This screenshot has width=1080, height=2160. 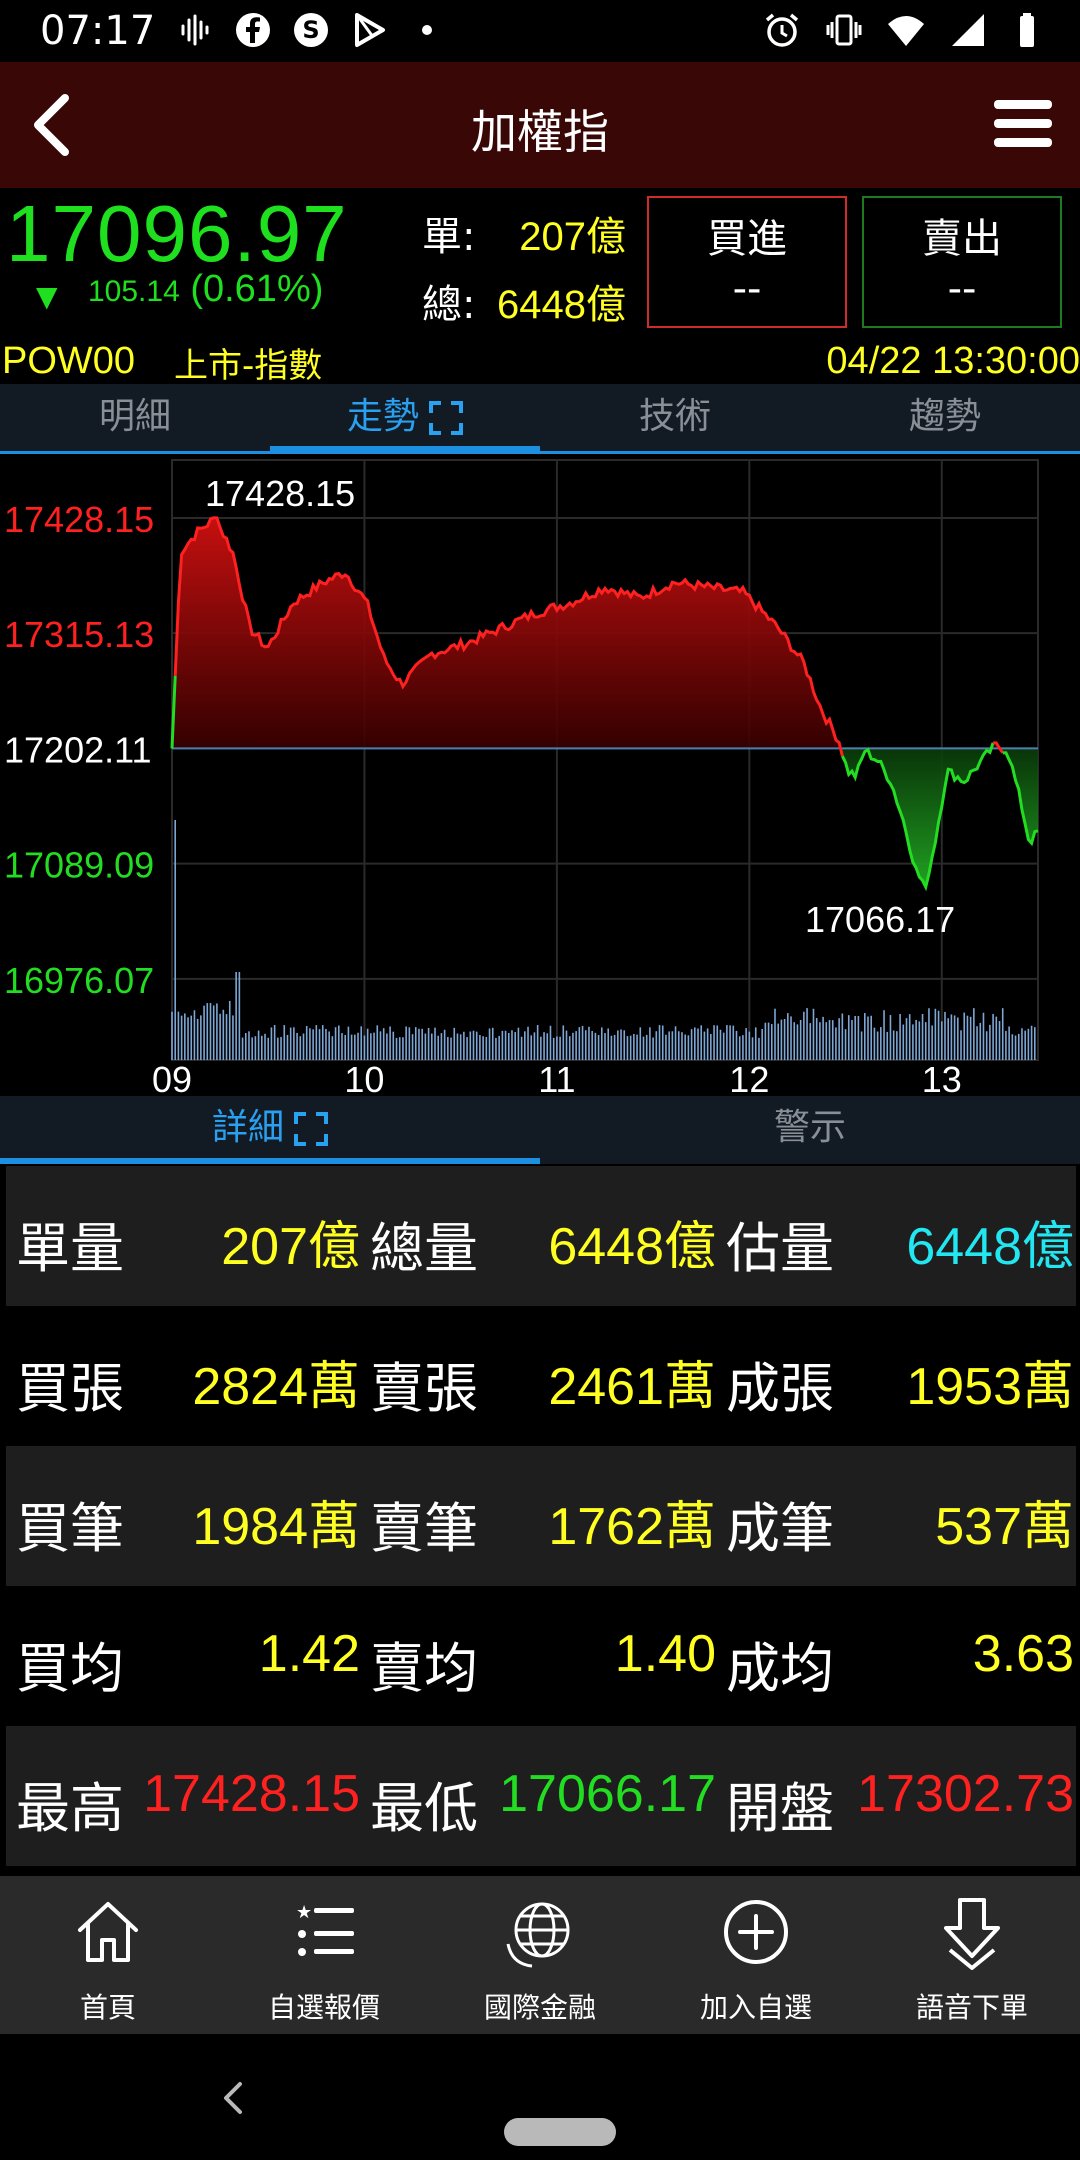 What do you see at coordinates (632, 1527) in the screenshot?
I see `row-value: 1762萬` at bounding box center [632, 1527].